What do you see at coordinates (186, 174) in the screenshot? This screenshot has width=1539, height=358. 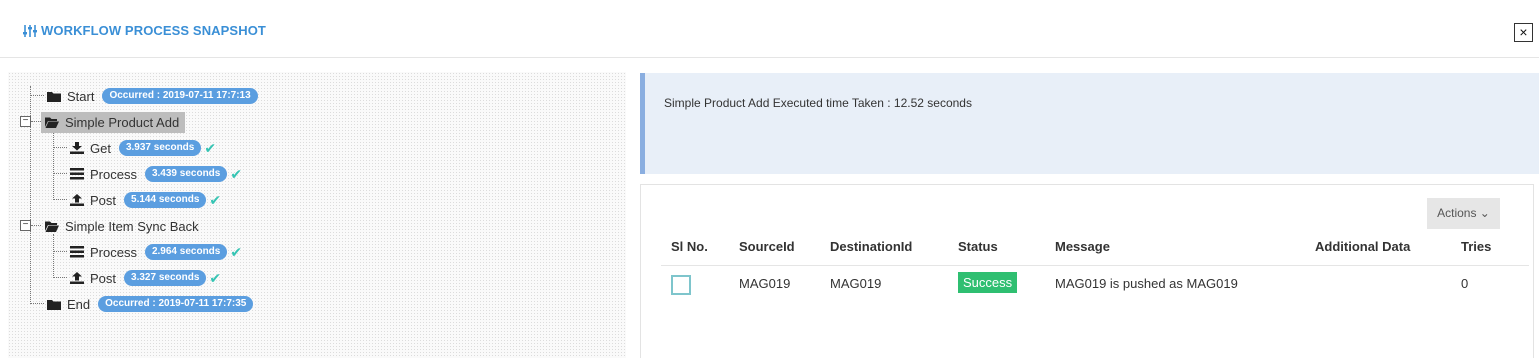 I see `duration-badge: 3.439 seconds` at bounding box center [186, 174].